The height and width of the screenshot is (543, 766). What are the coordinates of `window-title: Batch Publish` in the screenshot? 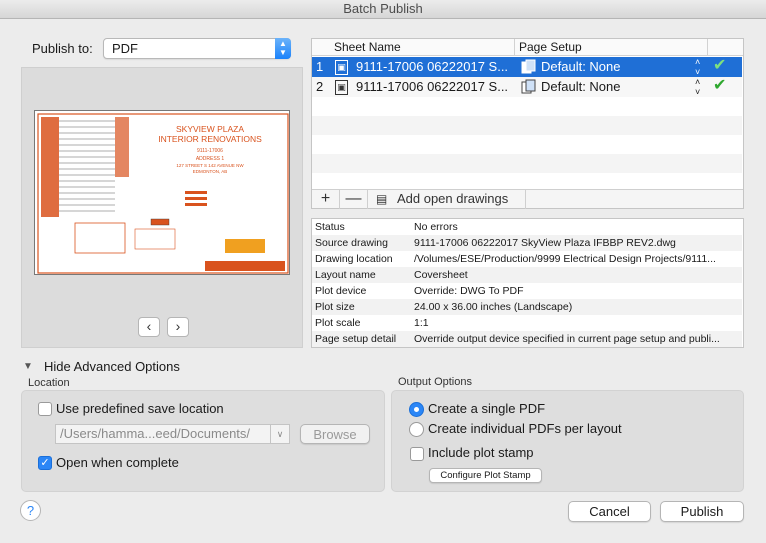 It's located at (383, 8).